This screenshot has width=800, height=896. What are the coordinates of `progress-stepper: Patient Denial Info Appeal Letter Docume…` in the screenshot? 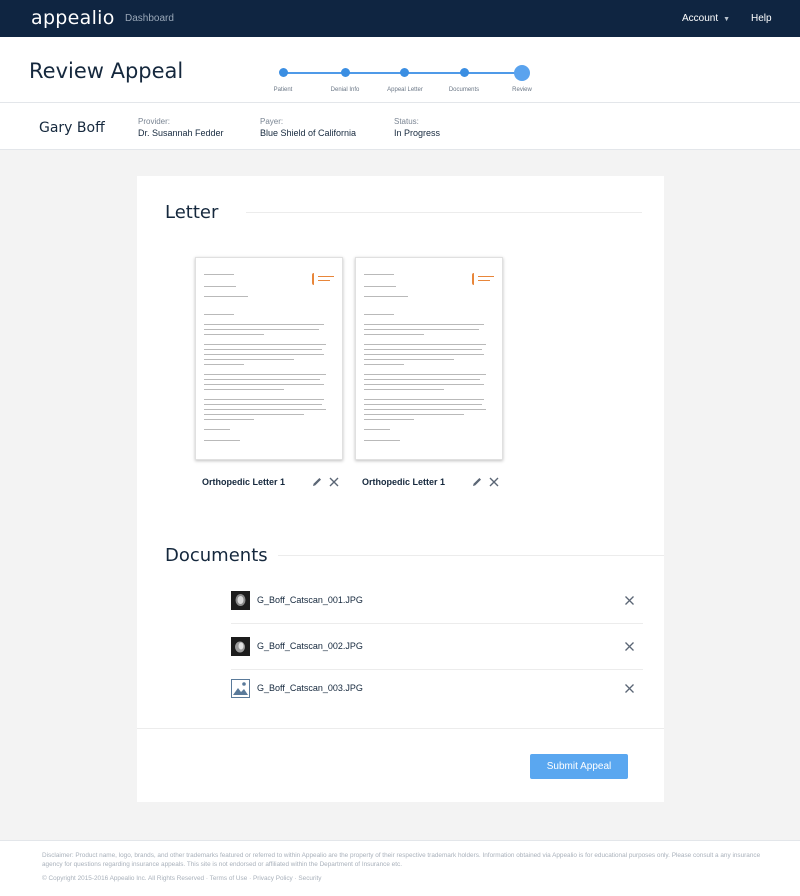 It's located at (400, 70).